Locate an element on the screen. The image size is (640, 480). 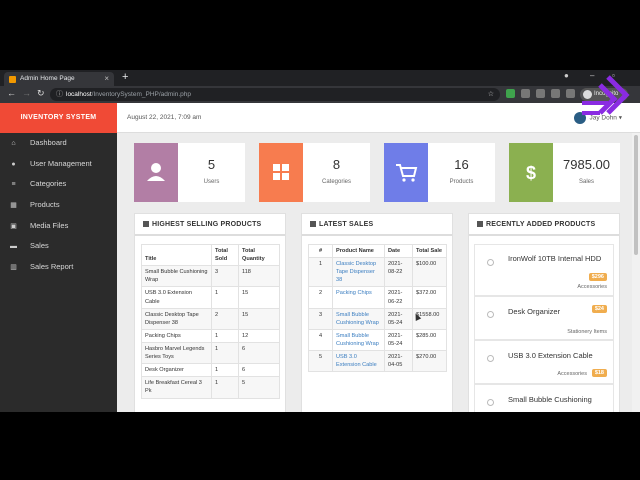
stat-card-categories: 8 Categories is located at coordinates (314, 172).